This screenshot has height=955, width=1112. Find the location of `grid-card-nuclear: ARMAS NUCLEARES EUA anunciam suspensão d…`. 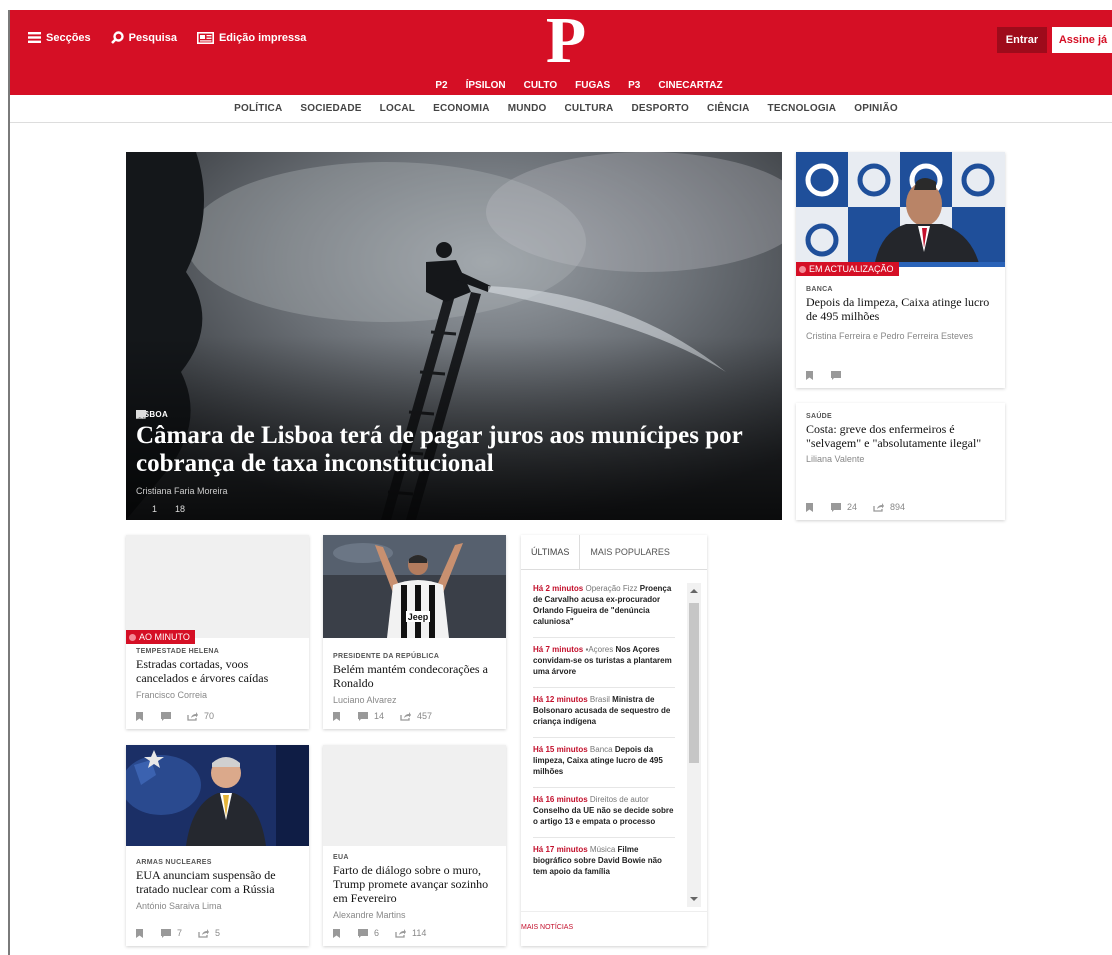

grid-card-nuclear: ARMAS NUCLEARES EUA anunciam suspensão d… is located at coordinates (215, 845).